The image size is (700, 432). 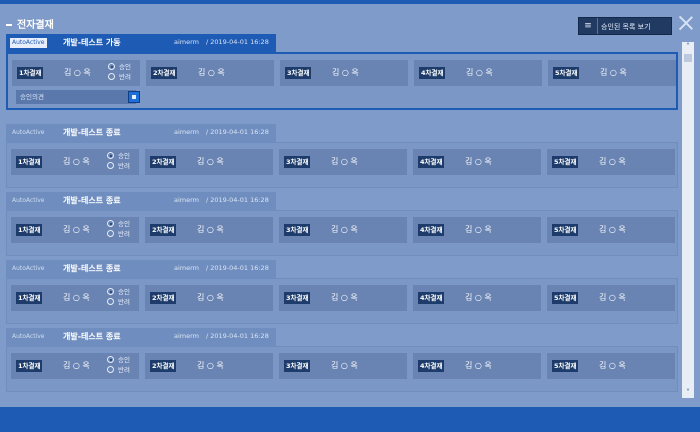 I want to click on radio-approve-label: 승인, so click(x=124, y=156).